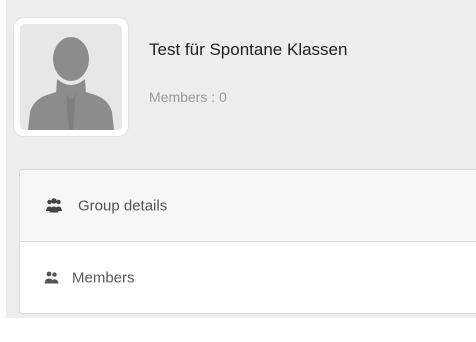 Image resolution: width=476 pixels, height=342 pixels. What do you see at coordinates (54, 205) in the screenshot?
I see `group-icon` at bounding box center [54, 205].